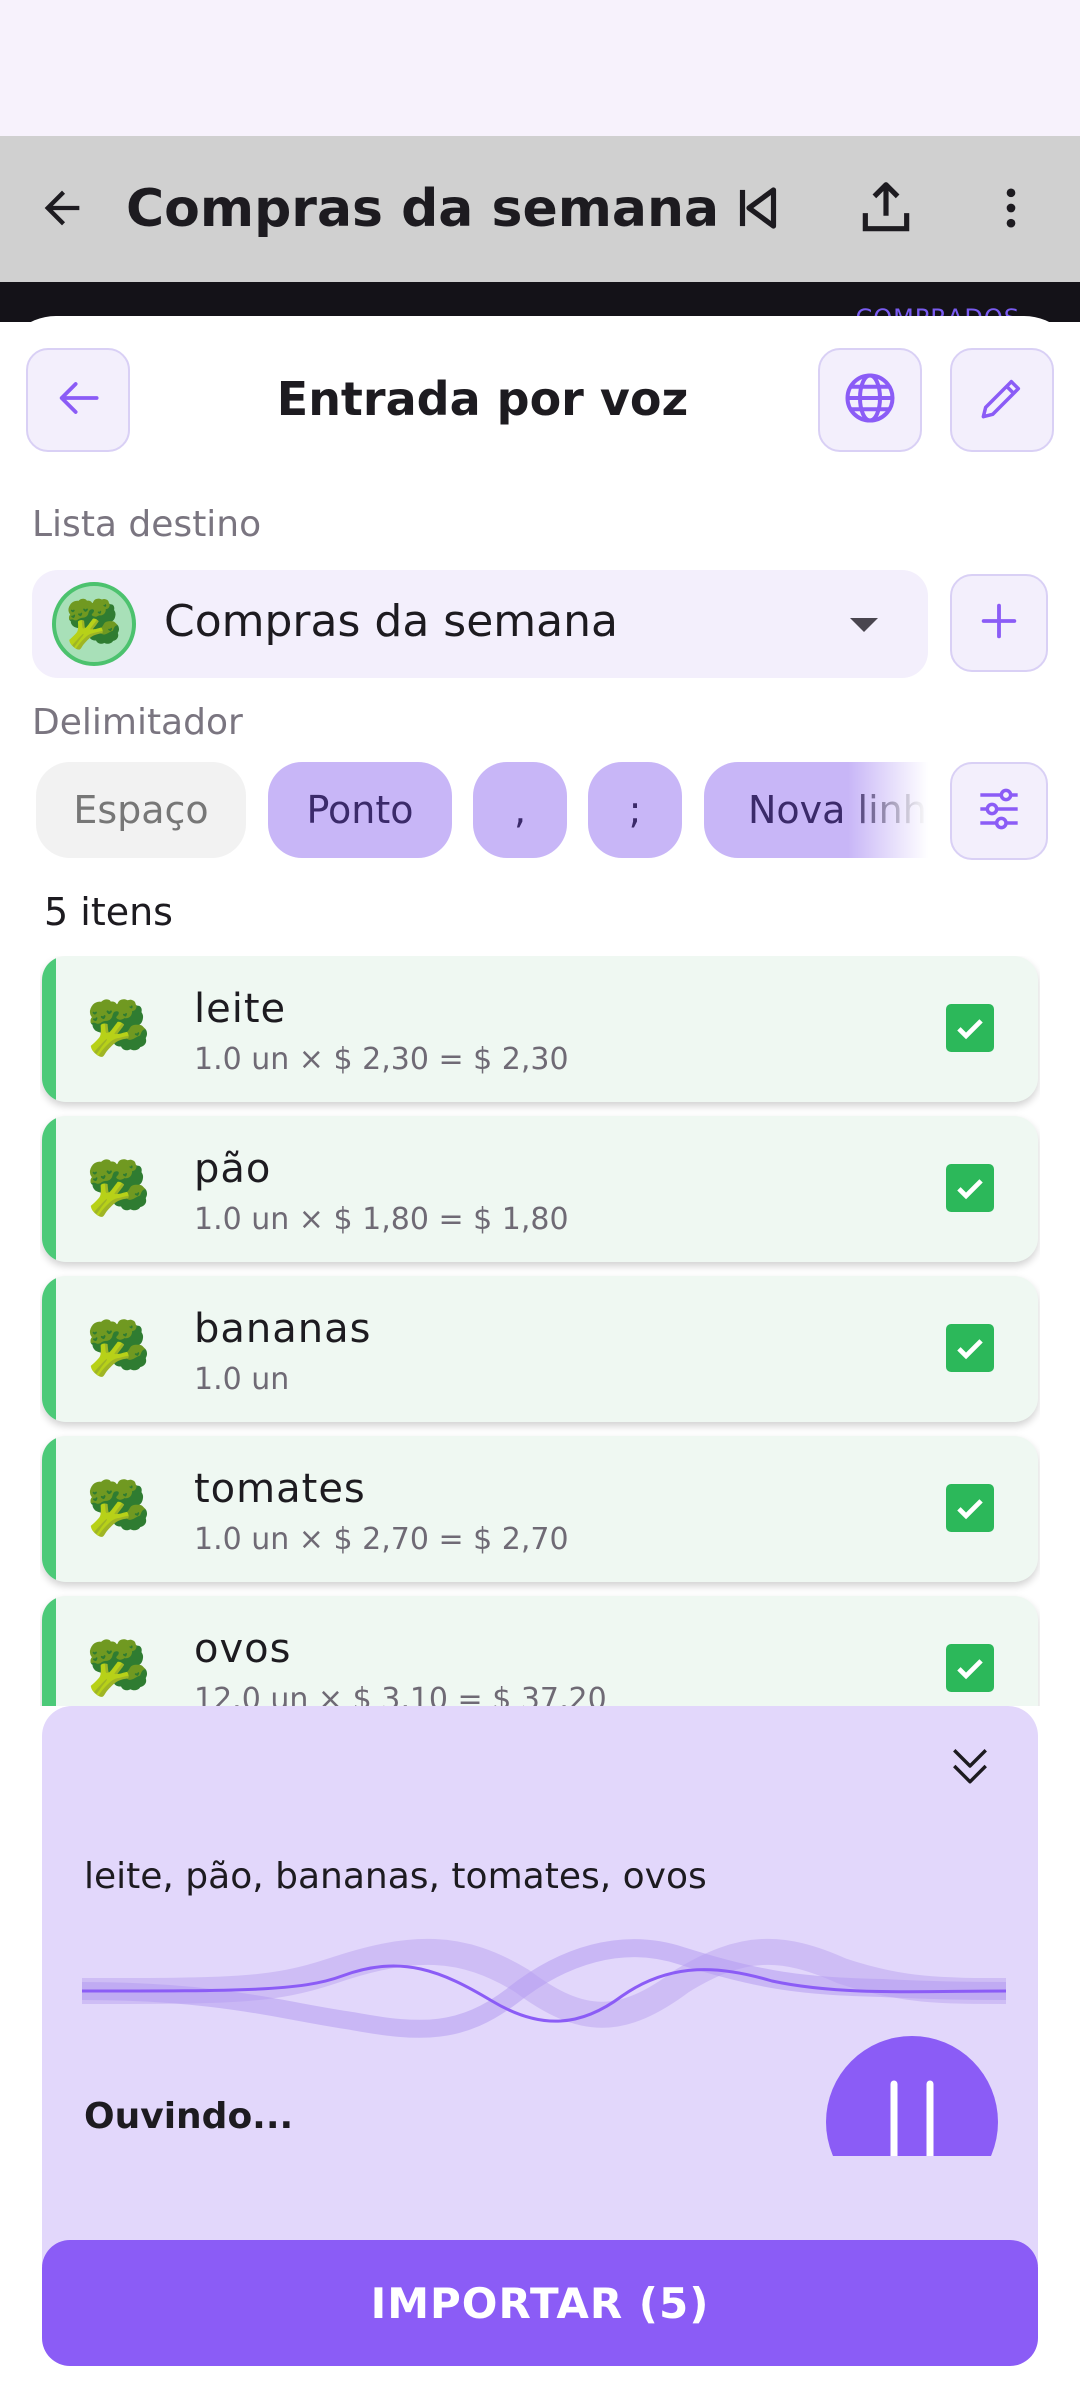 The width and height of the screenshot is (1080, 2400). What do you see at coordinates (540, 1651) in the screenshot?
I see `list-item: 🥦 ovos 12.0 un × $ 3,10 = $ 37,20` at bounding box center [540, 1651].